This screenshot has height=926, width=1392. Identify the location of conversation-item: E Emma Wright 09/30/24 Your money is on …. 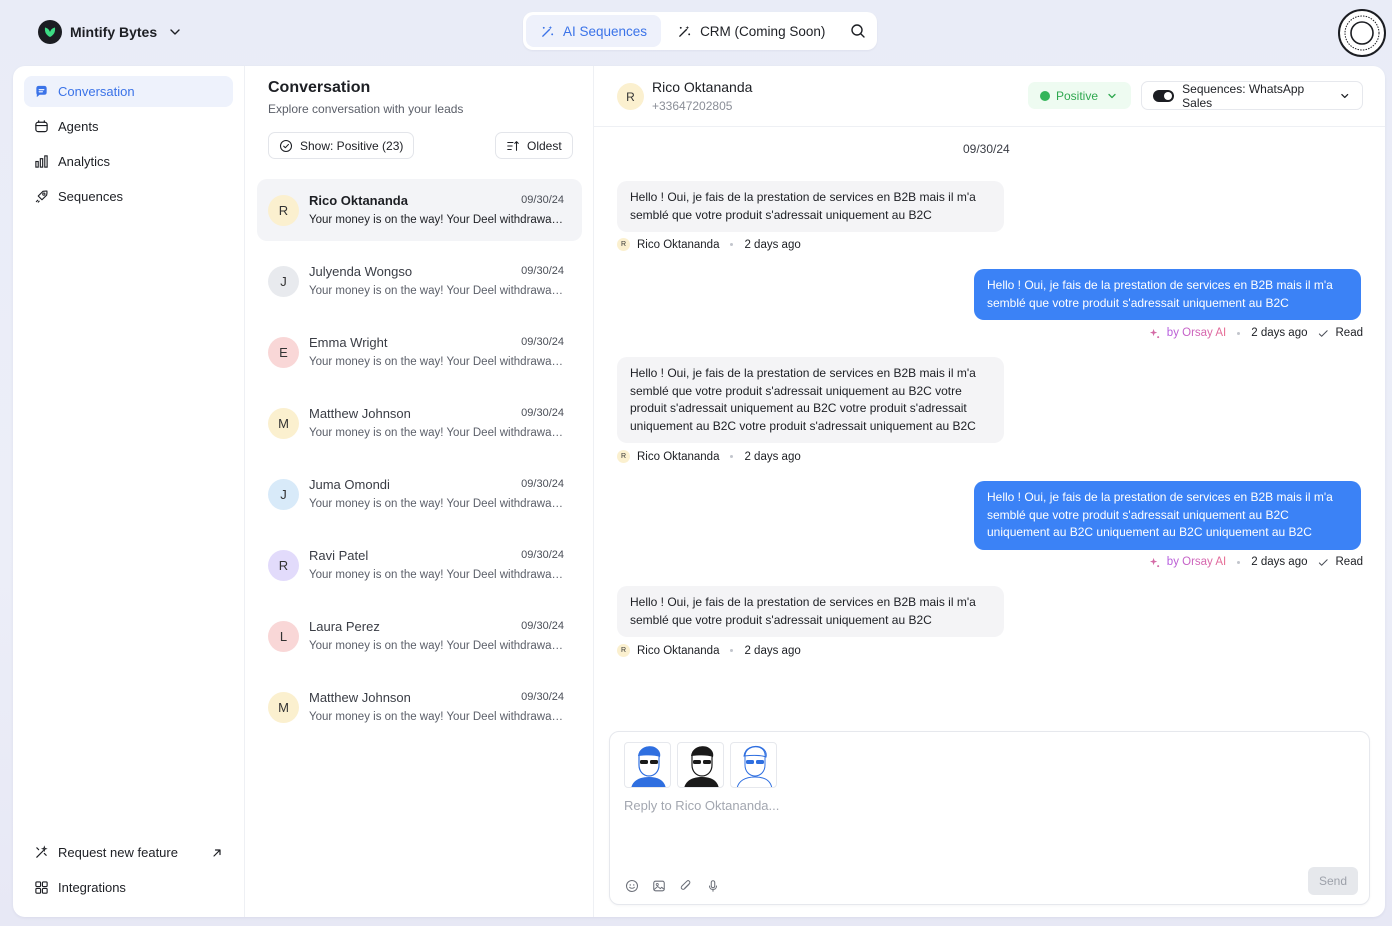
(419, 352).